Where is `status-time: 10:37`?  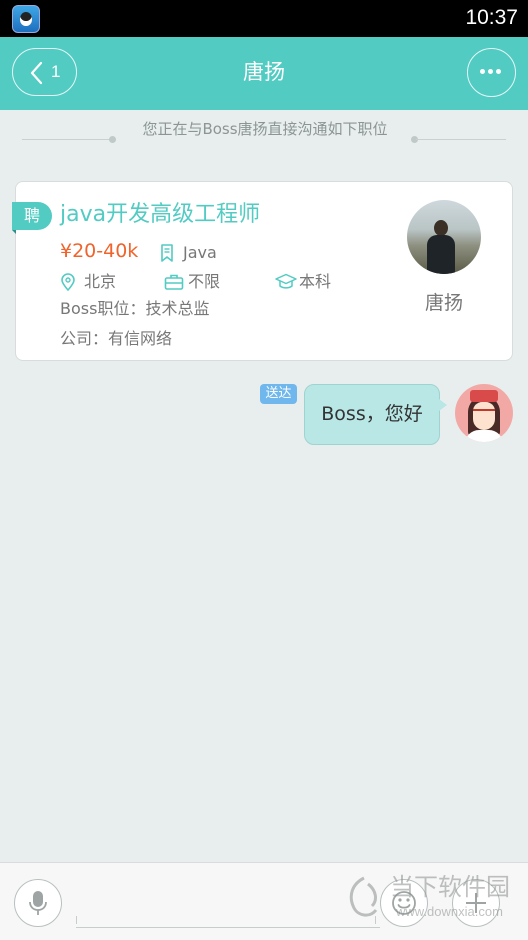 status-time: 10:37 is located at coordinates (491, 17).